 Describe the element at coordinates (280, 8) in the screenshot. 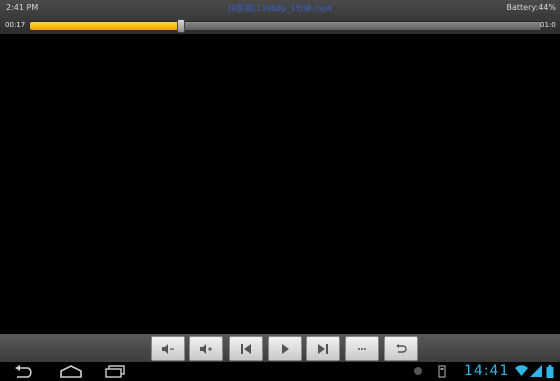

I see `video-title: [X影视]13068p_1分钟.mp4` at that location.